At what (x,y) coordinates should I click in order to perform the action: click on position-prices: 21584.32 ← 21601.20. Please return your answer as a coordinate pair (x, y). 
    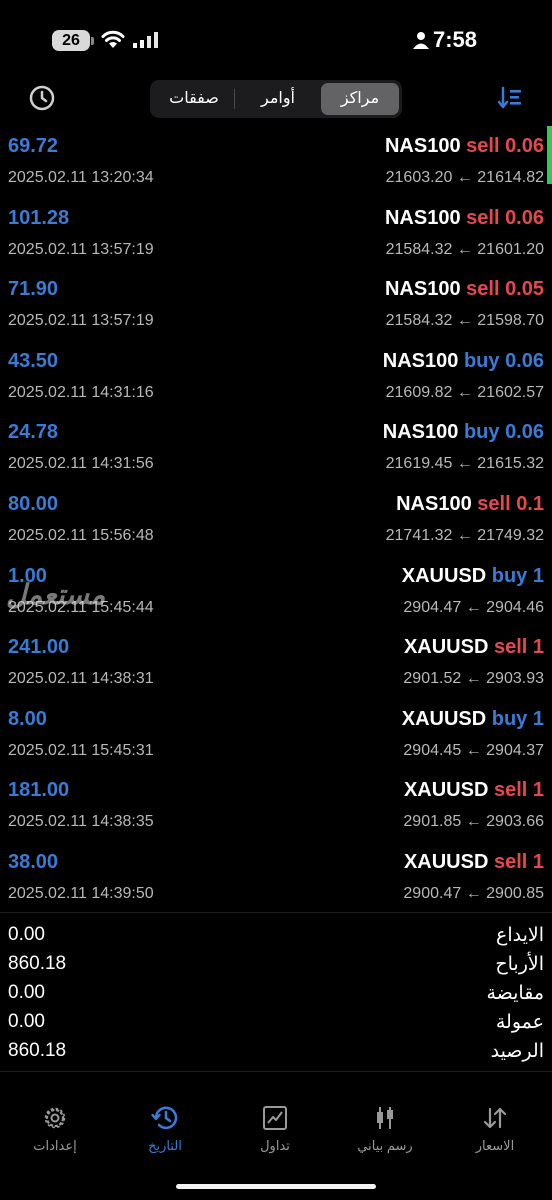
    Looking at the image, I should click on (465, 250).